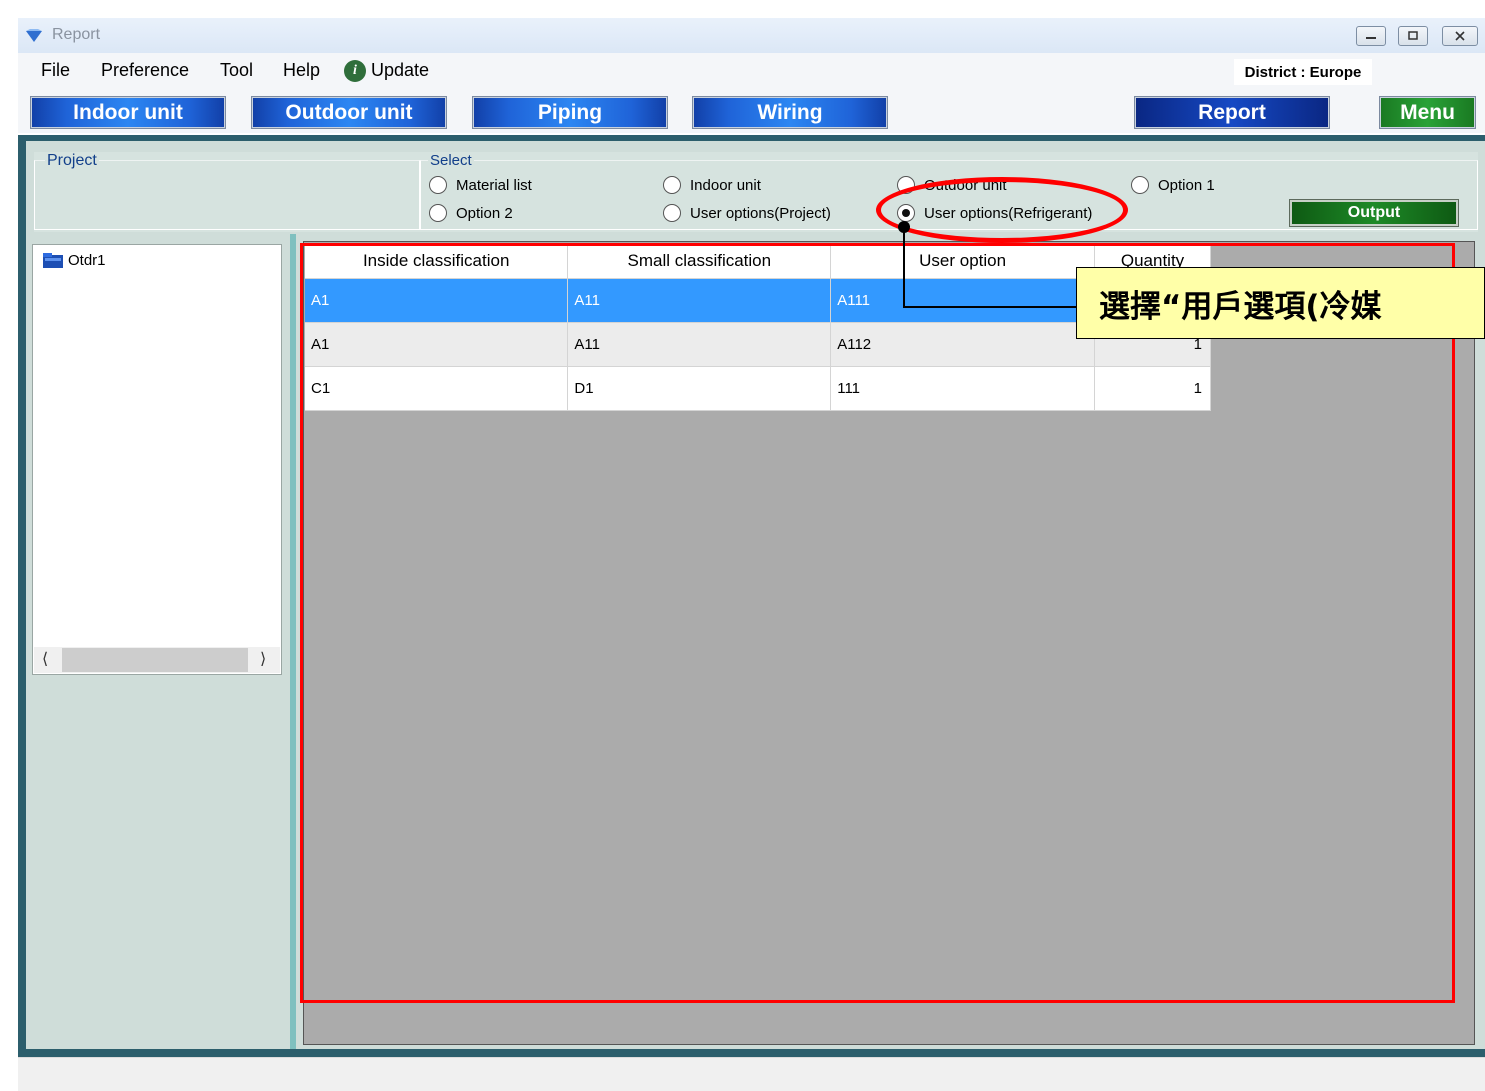  I want to click on radio-option-1: Option 1, so click(1173, 185).